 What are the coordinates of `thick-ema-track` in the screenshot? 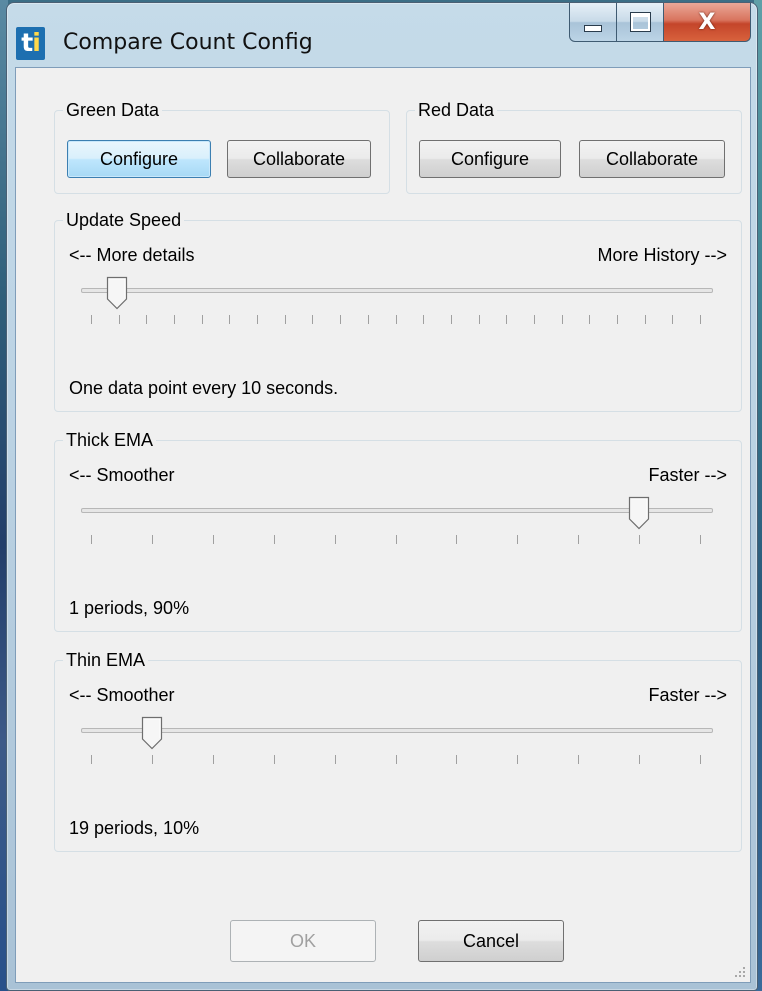 It's located at (397, 510).